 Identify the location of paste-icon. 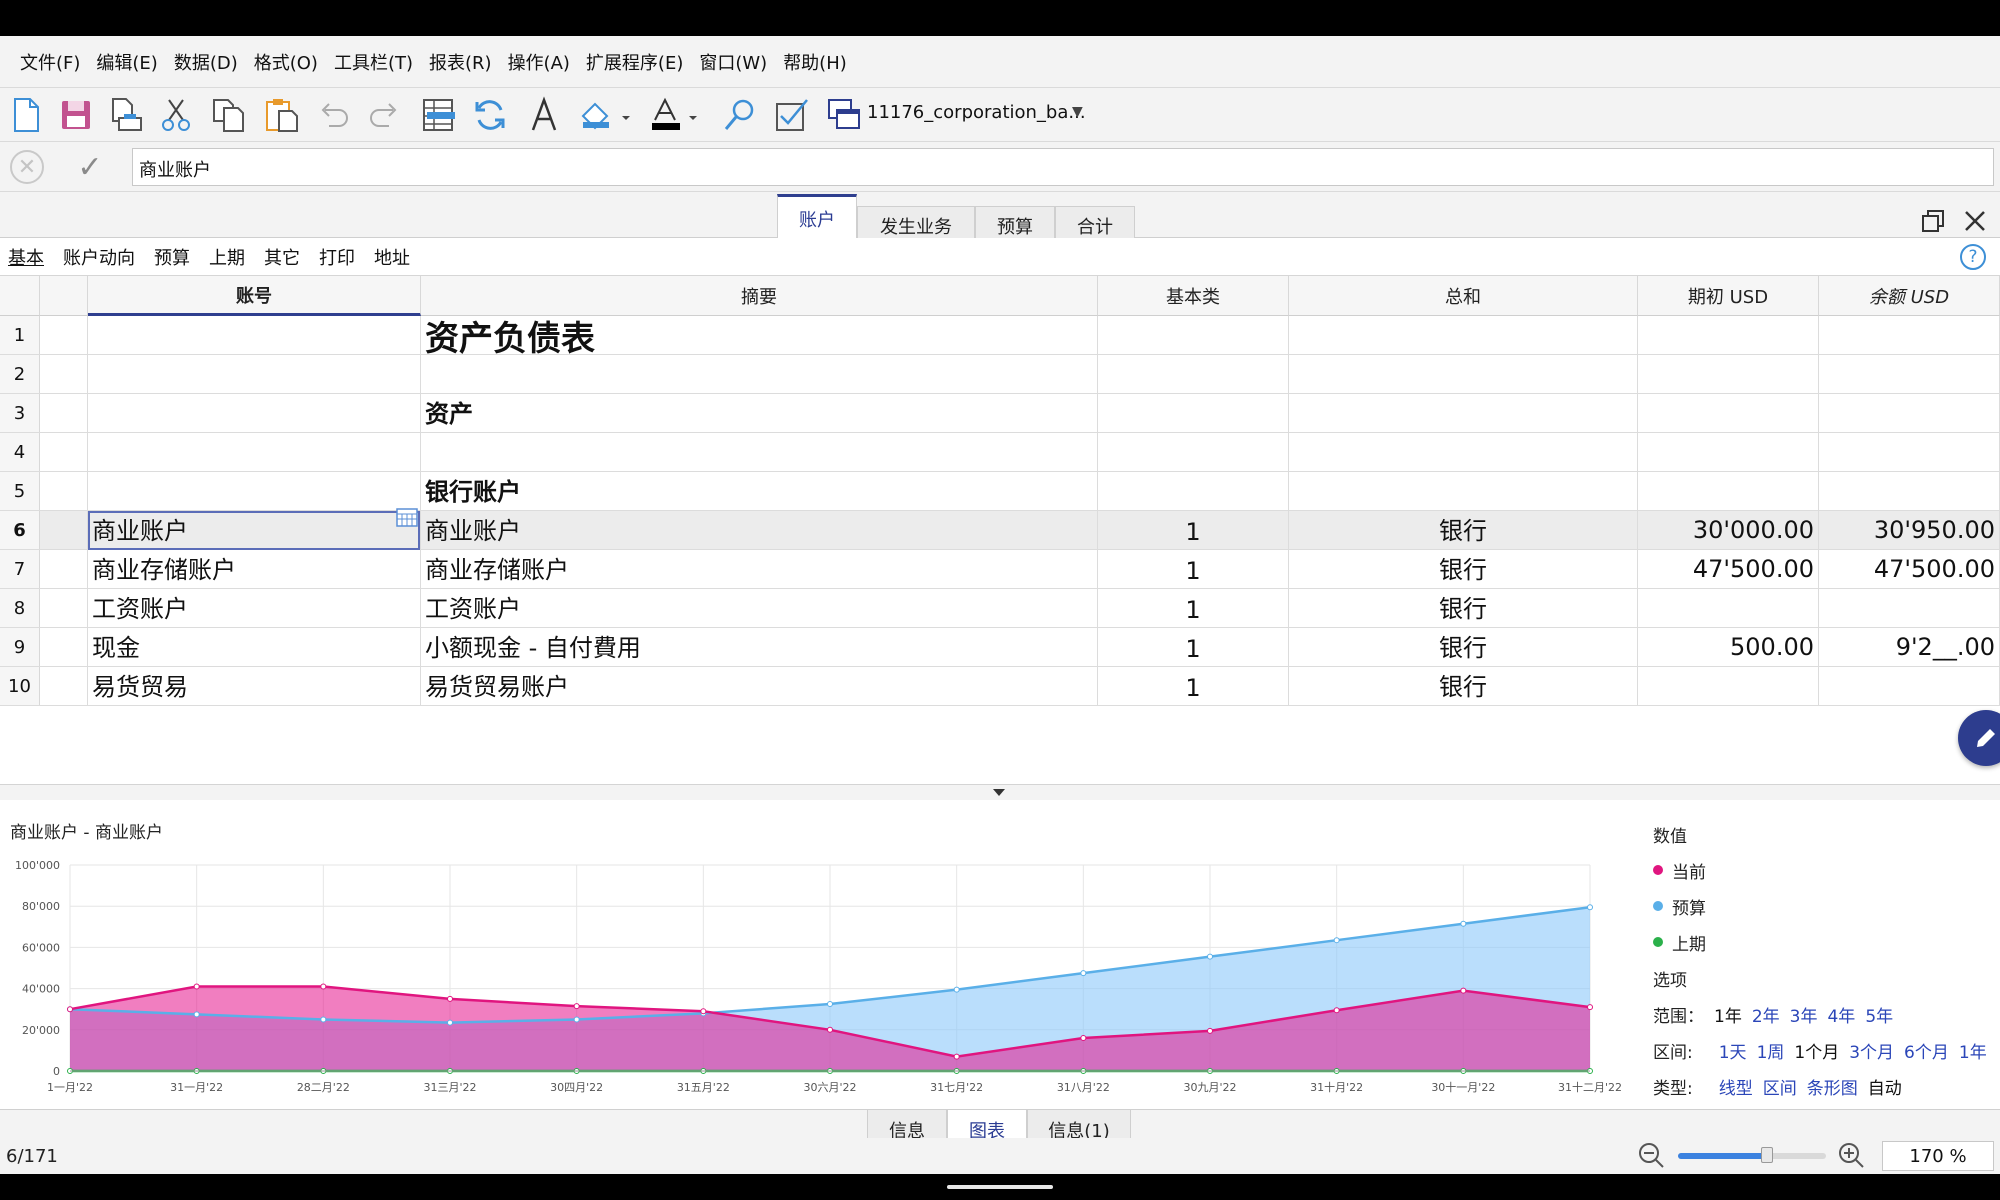
(282, 115).